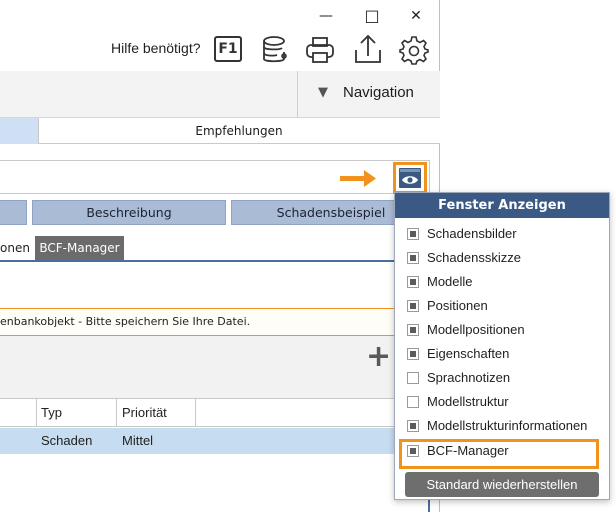 This screenshot has height=512, width=616. What do you see at coordinates (368, 49) in the screenshot?
I see `upload-icon` at bounding box center [368, 49].